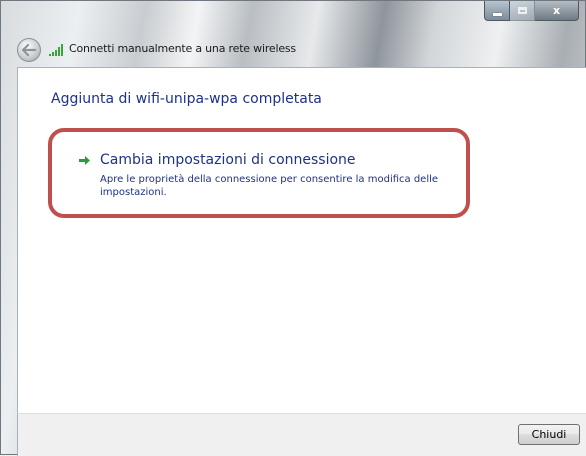  I want to click on green-arrow-icon, so click(84, 160).